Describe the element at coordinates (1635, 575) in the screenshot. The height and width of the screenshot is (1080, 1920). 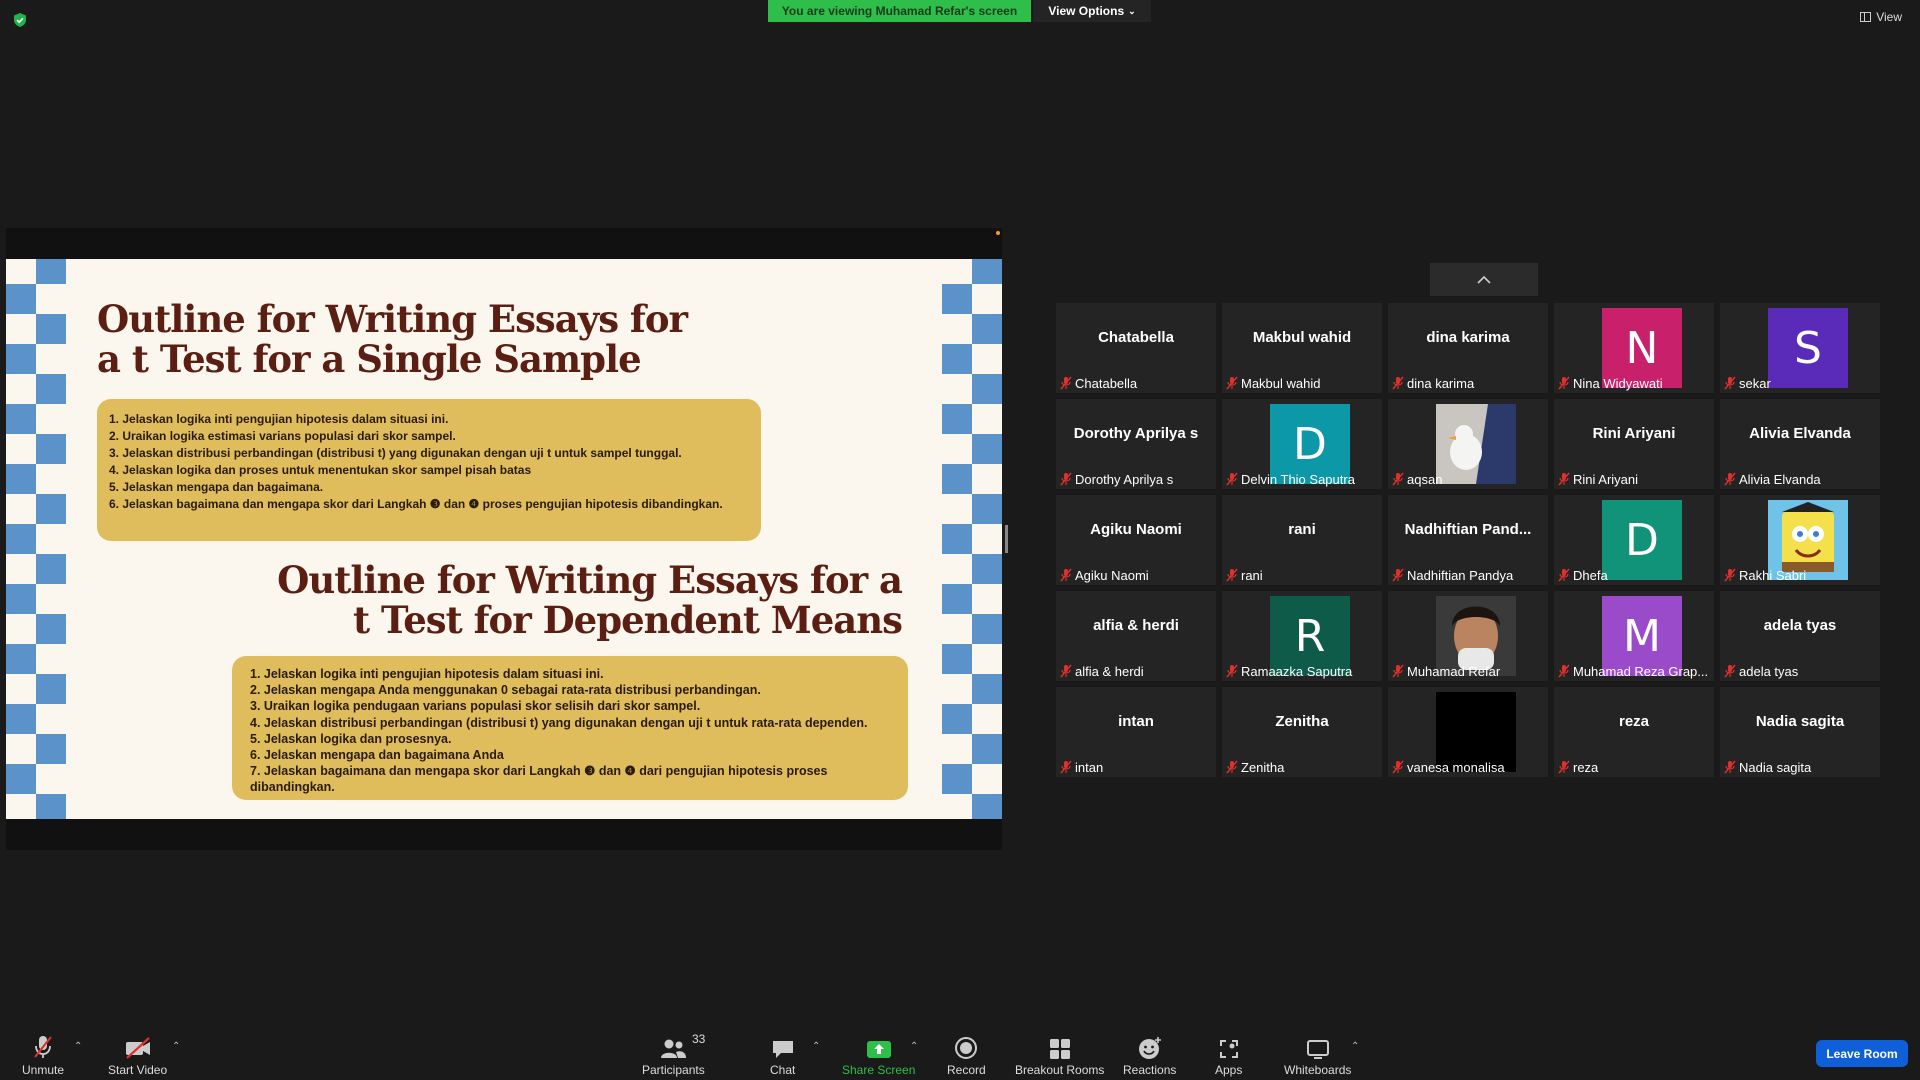
I see `participant-name-label: Dhefa` at that location.